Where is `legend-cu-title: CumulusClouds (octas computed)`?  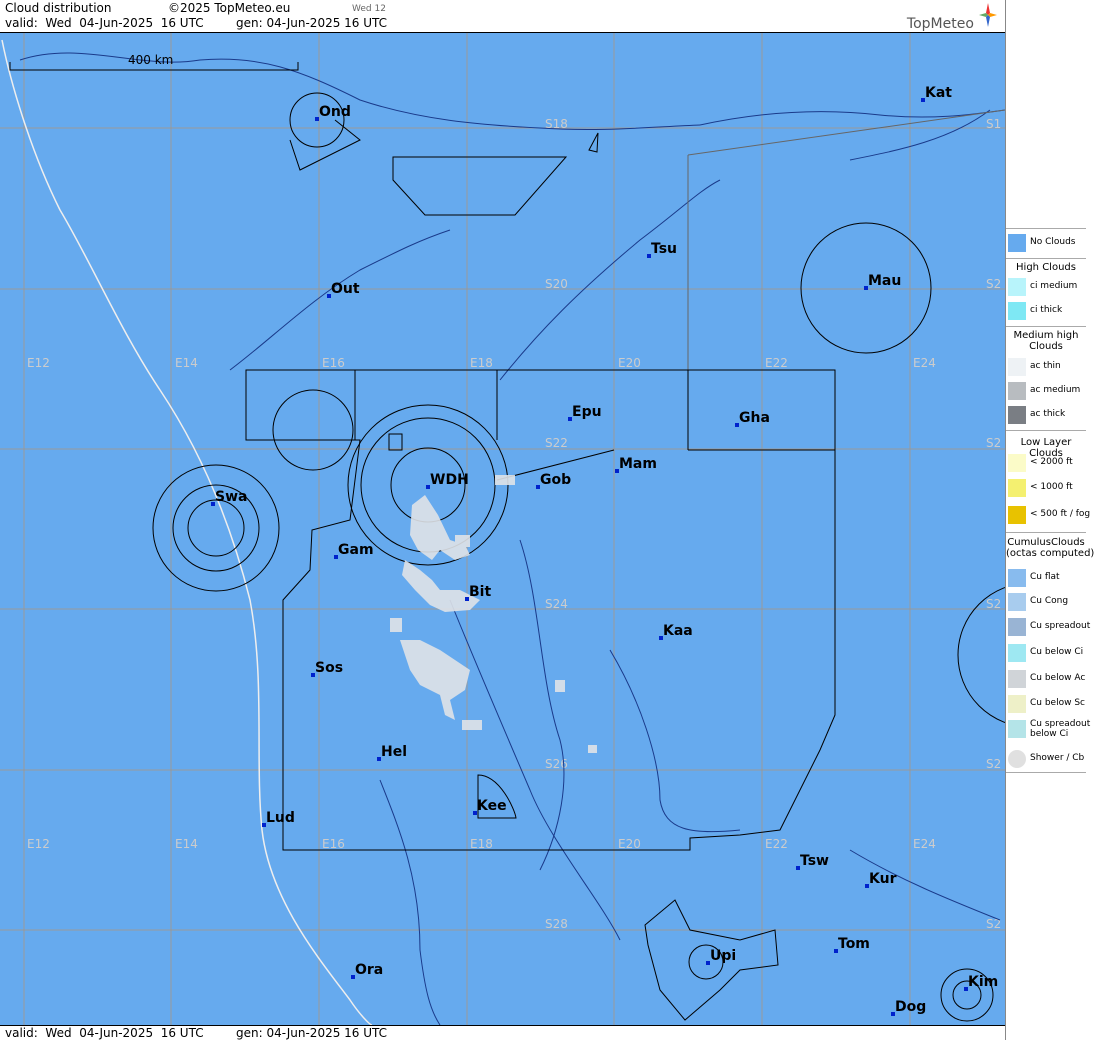
legend-cu-title: CumulusClouds (octas computed) is located at coordinates (1050, 548).